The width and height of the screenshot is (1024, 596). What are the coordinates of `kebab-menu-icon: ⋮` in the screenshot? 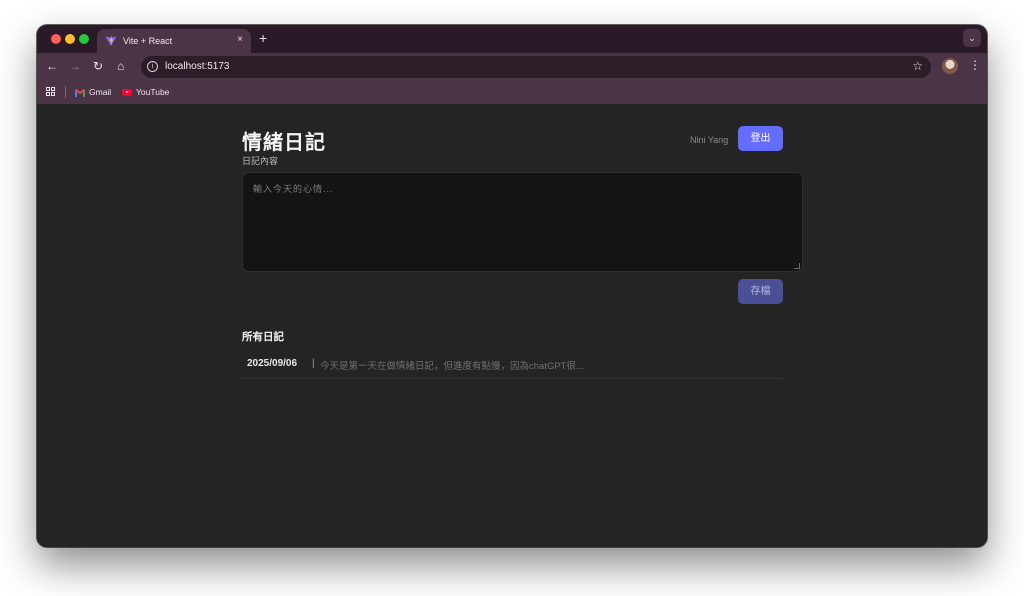 It's located at (975, 65).